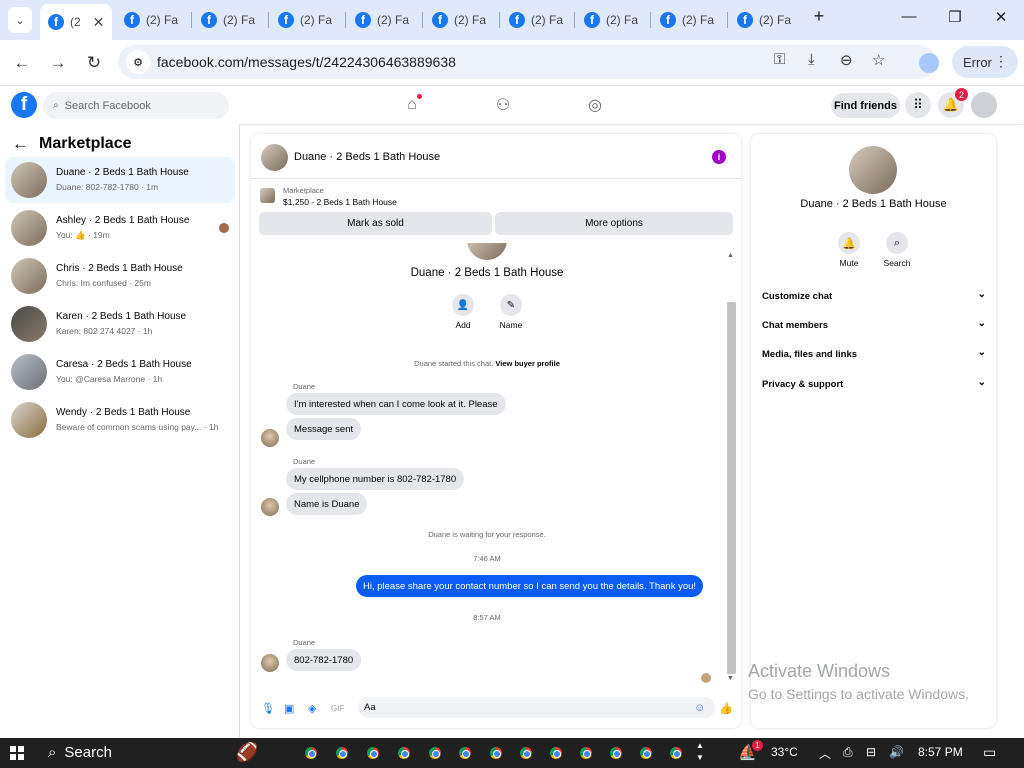 This screenshot has height=768, width=1024. I want to click on password-key-icon: ⚿, so click(779, 59).